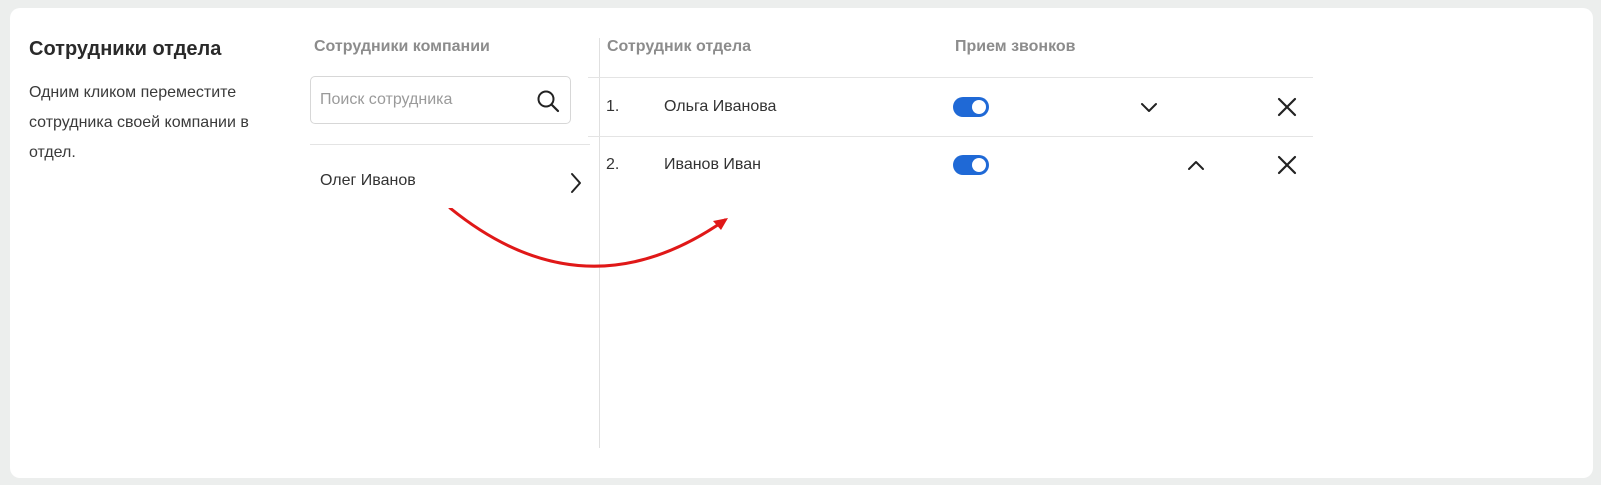  Describe the element at coordinates (950, 165) in the screenshot. I see `department-row: 2. Иванов Иван` at that location.